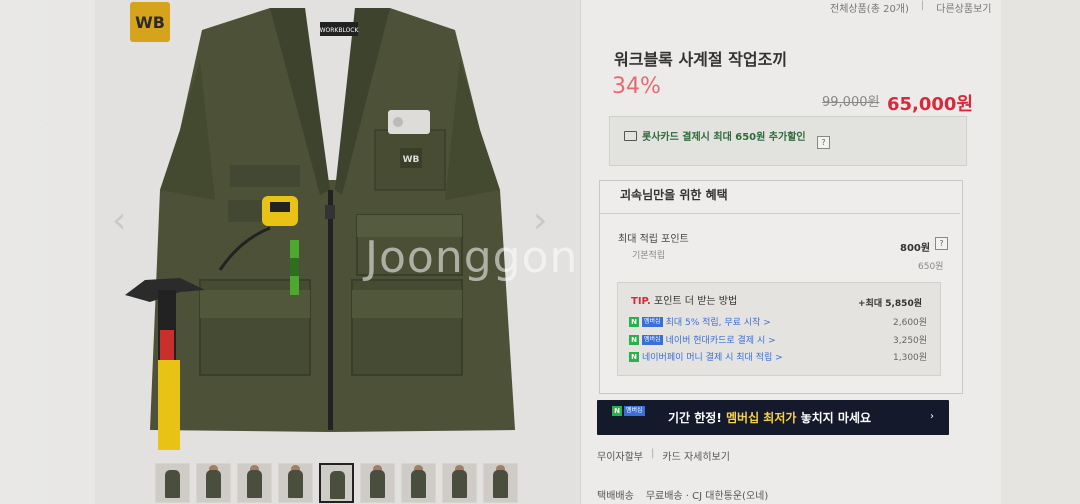  Describe the element at coordinates (119, 220) in the screenshot. I see `prev-image-arrow-icon: ‹` at that location.